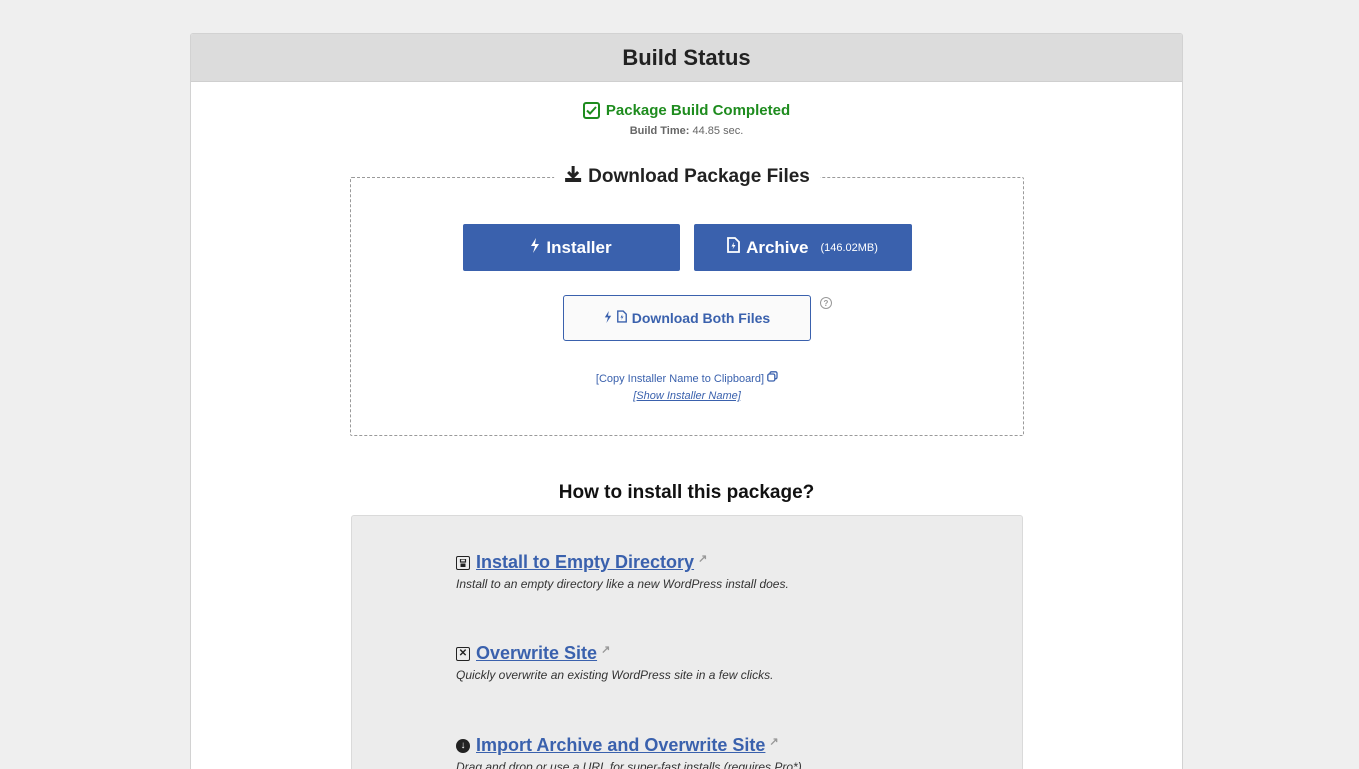  I want to click on archive-size: (146.02MB), so click(849, 247).